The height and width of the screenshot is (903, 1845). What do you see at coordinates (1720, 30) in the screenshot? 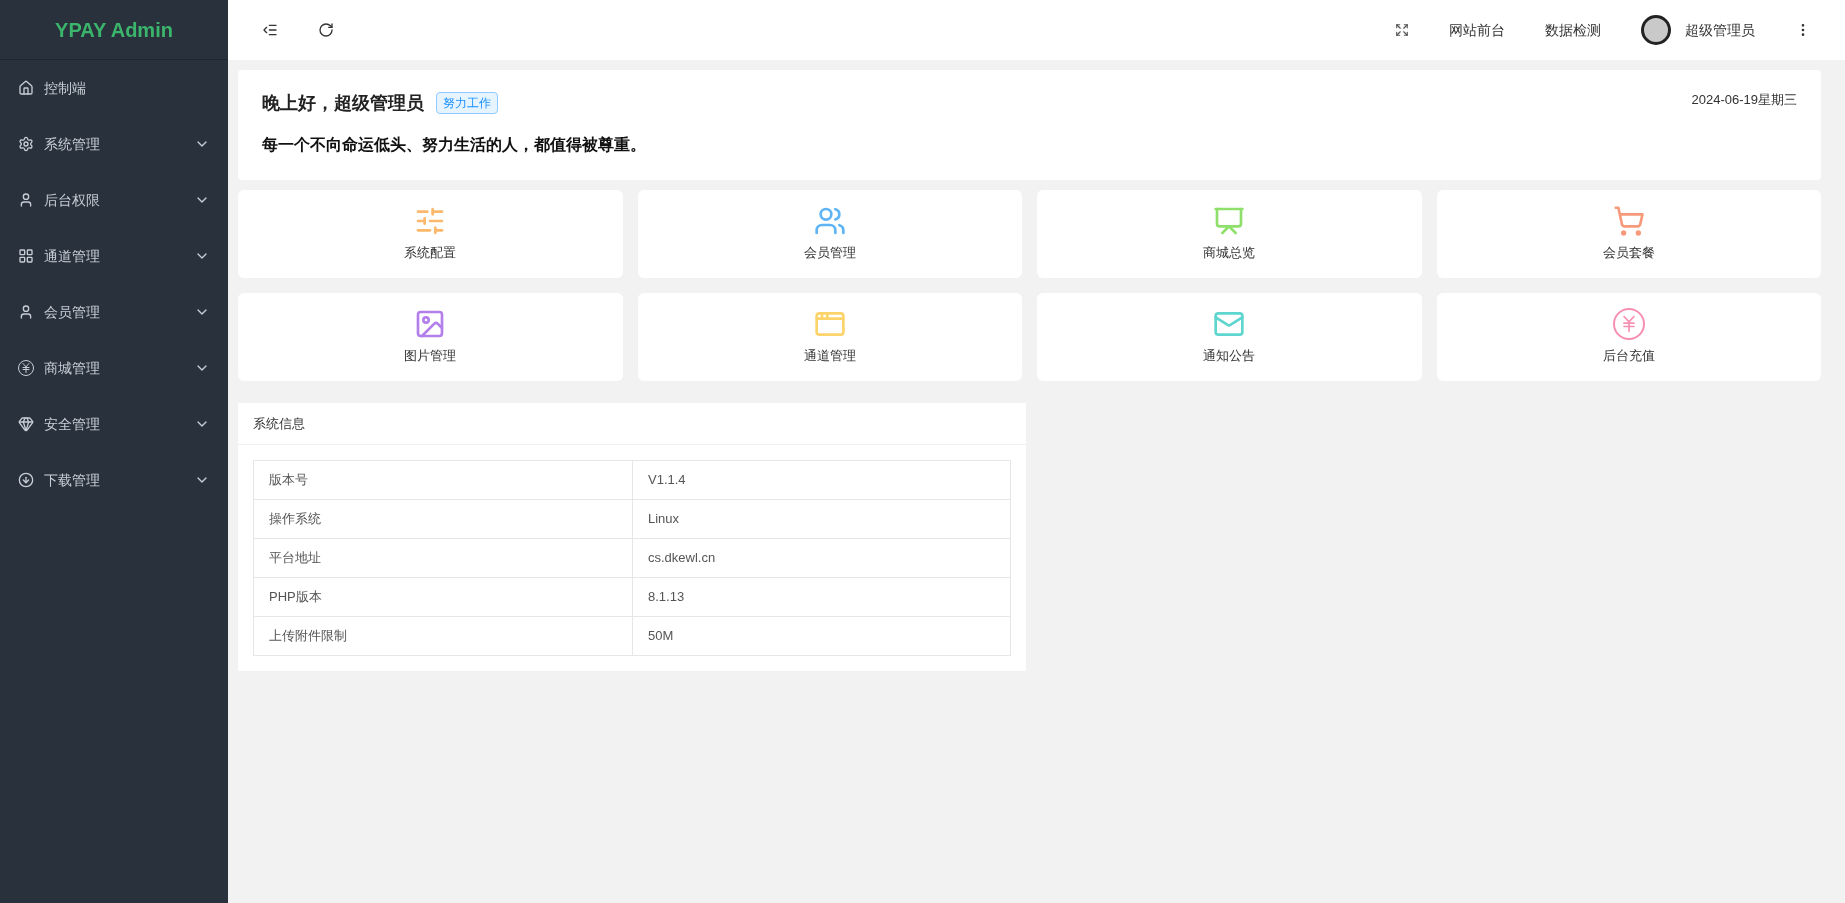
I see `user-name: 超级管理员` at bounding box center [1720, 30].